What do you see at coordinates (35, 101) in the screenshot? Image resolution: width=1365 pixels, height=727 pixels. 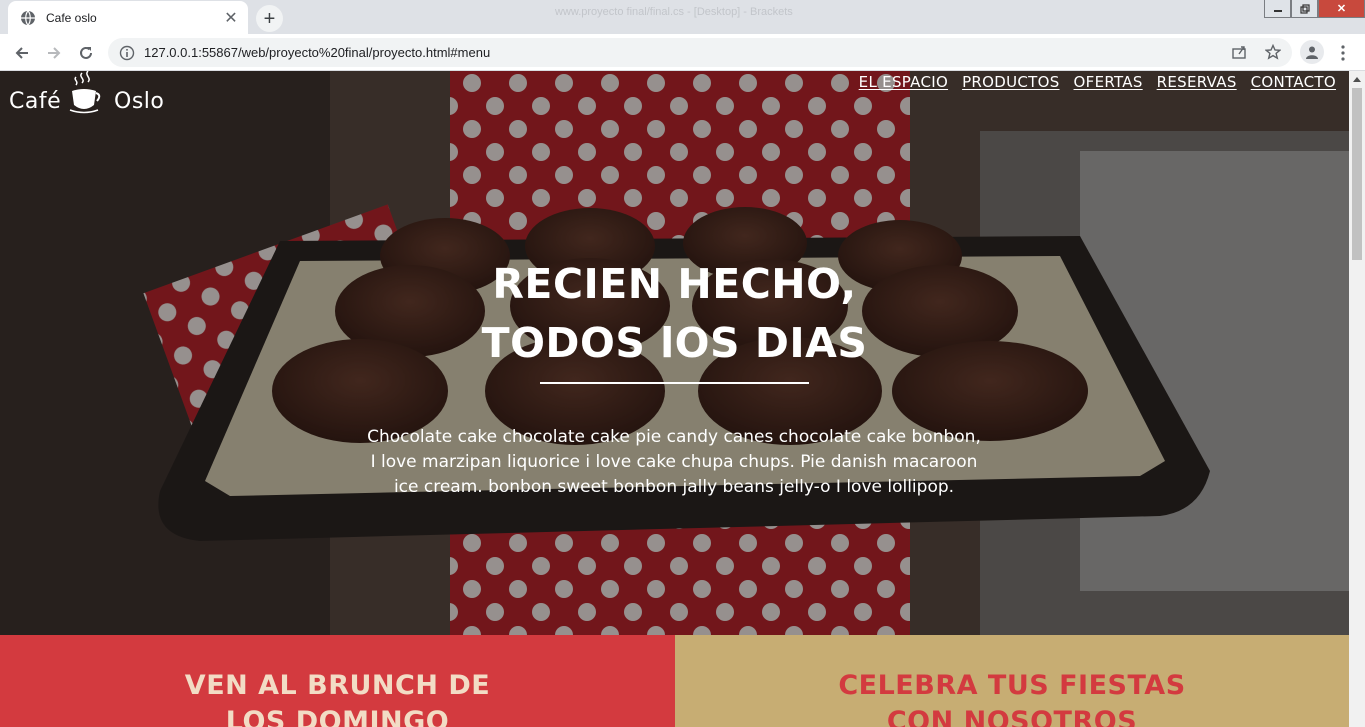 I see `logo-text-left: Café` at bounding box center [35, 101].